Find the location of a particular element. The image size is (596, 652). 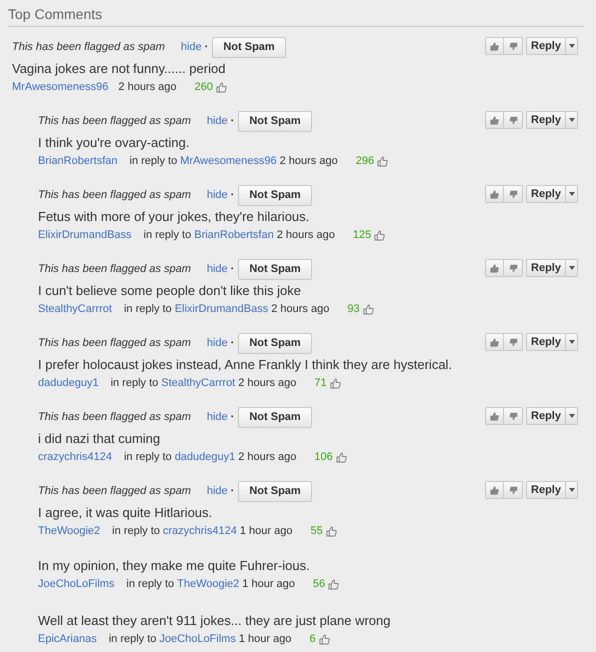

parent-author-link: TheWoogie2 is located at coordinates (208, 584).